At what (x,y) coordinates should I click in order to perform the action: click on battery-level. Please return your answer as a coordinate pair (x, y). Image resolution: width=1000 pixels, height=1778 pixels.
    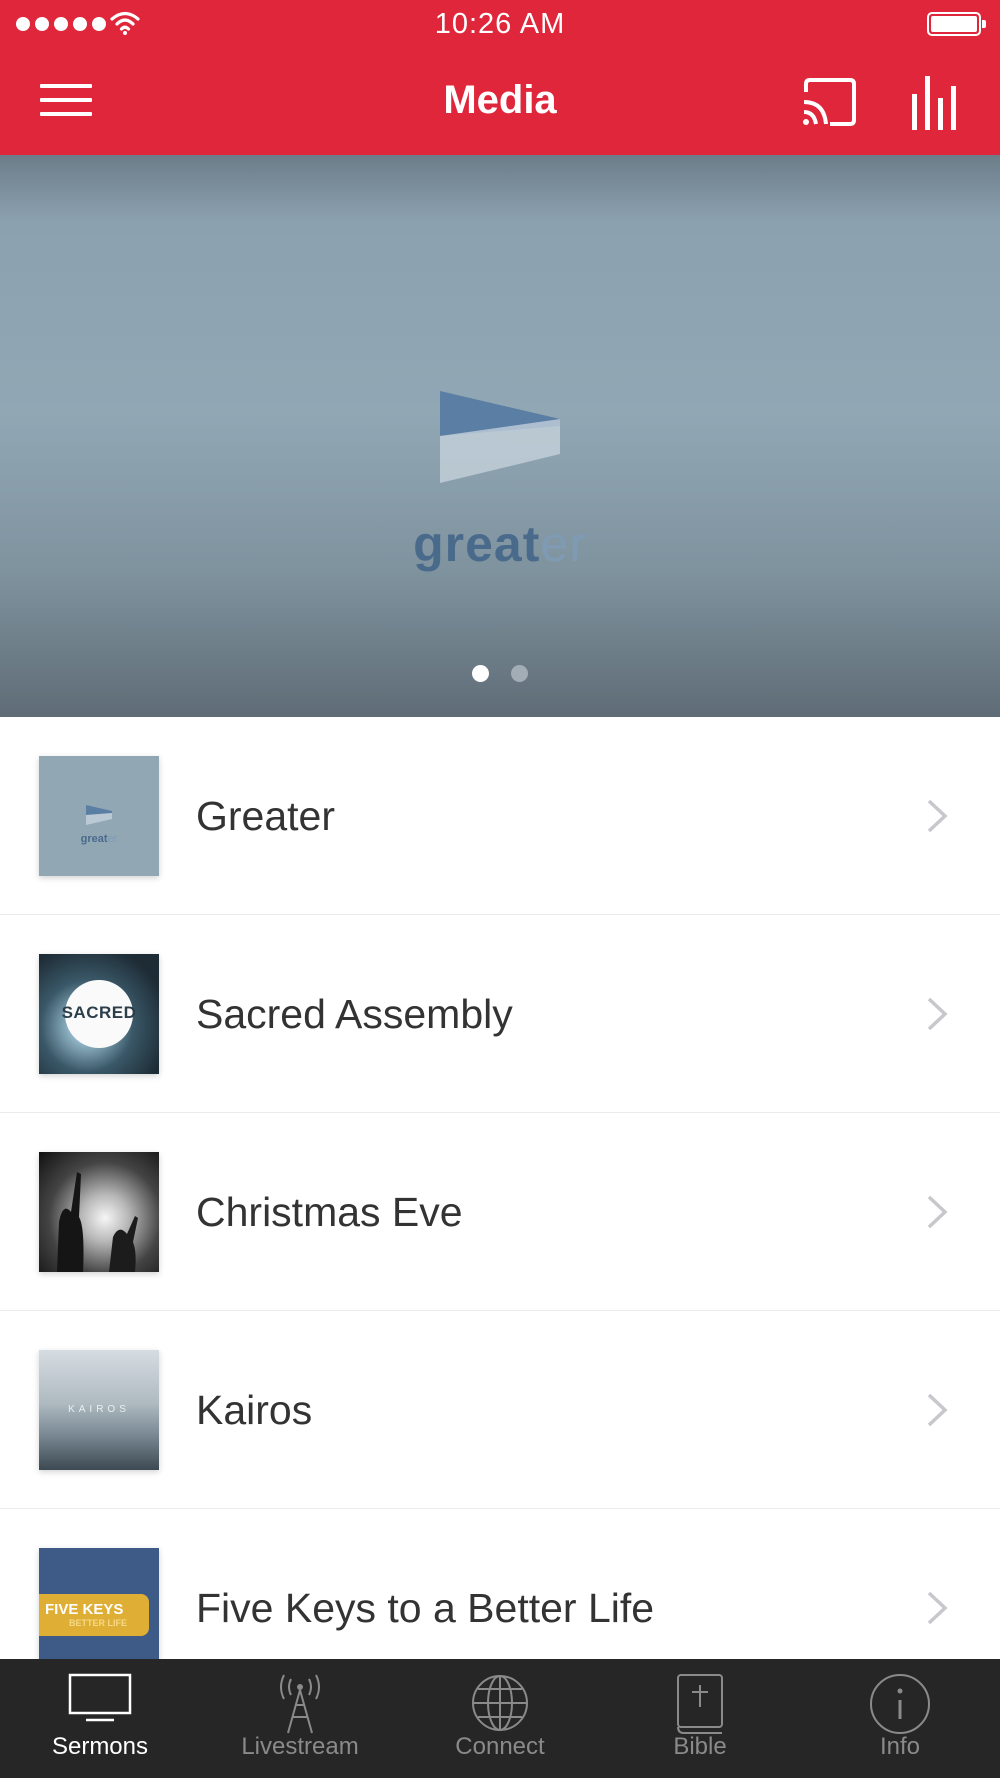
    Looking at the image, I should click on (954, 24).